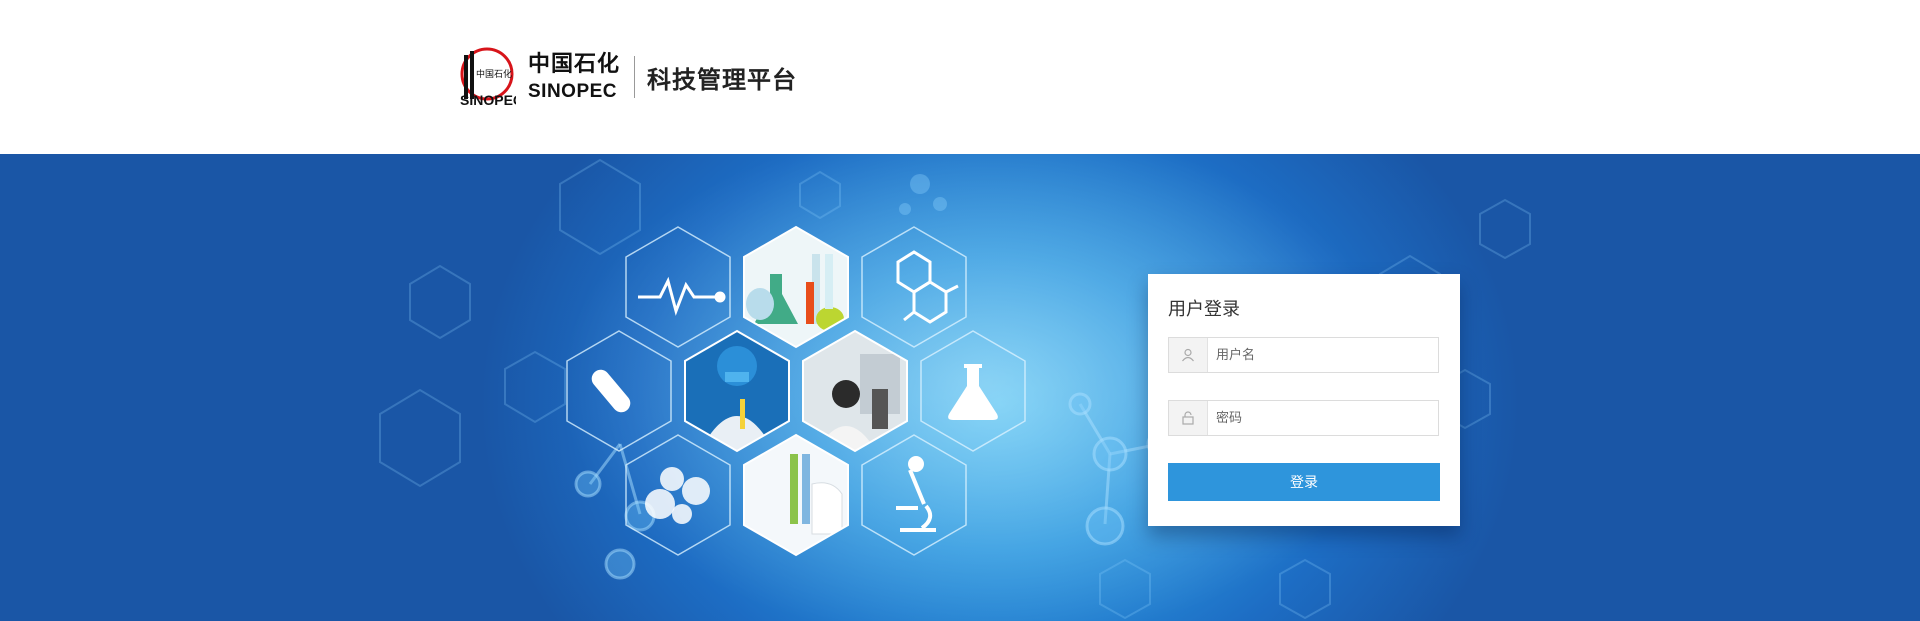 The width and height of the screenshot is (1920, 621). I want to click on lock-icon, so click(1188, 418).